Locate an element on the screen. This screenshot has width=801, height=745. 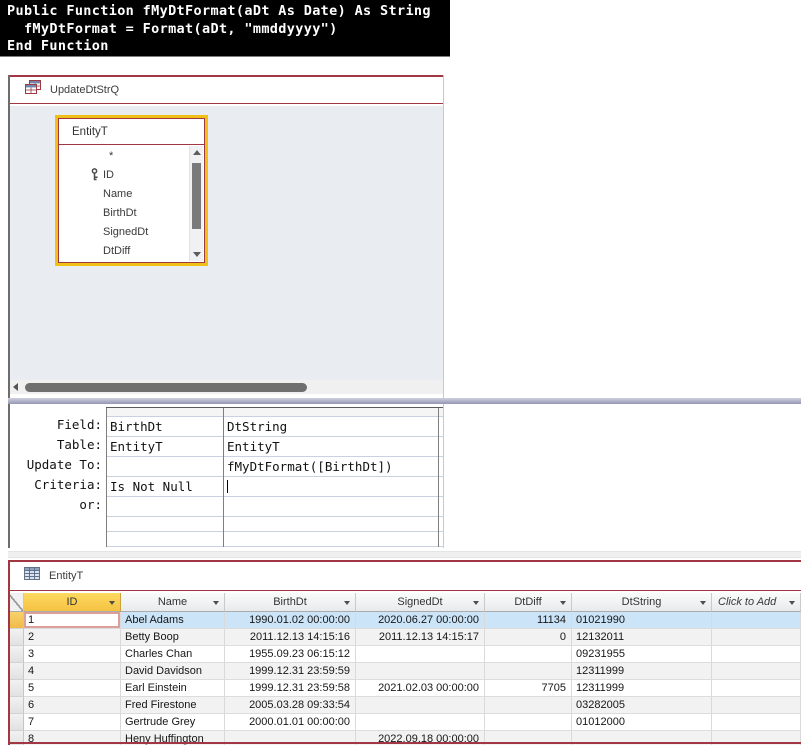
pane-splitter is located at coordinates (404, 401).